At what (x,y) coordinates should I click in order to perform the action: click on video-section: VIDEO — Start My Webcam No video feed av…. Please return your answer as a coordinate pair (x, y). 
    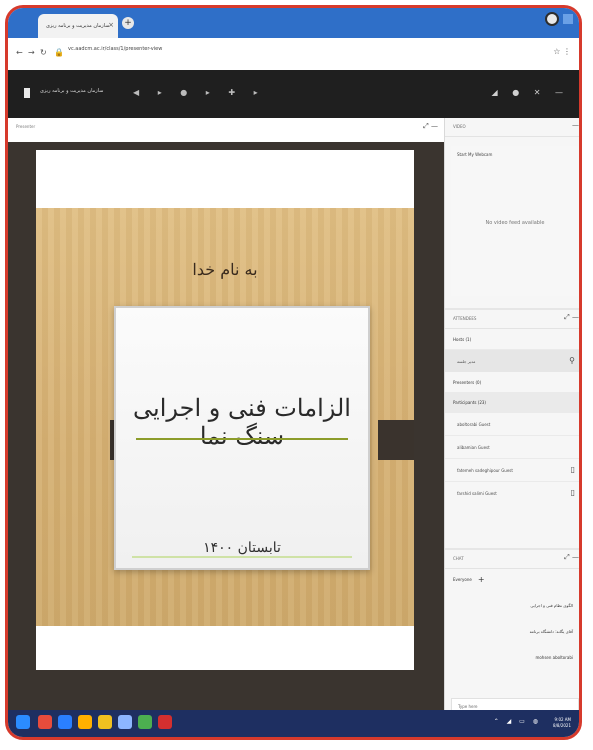
    Looking at the image, I should click on (512, 213).